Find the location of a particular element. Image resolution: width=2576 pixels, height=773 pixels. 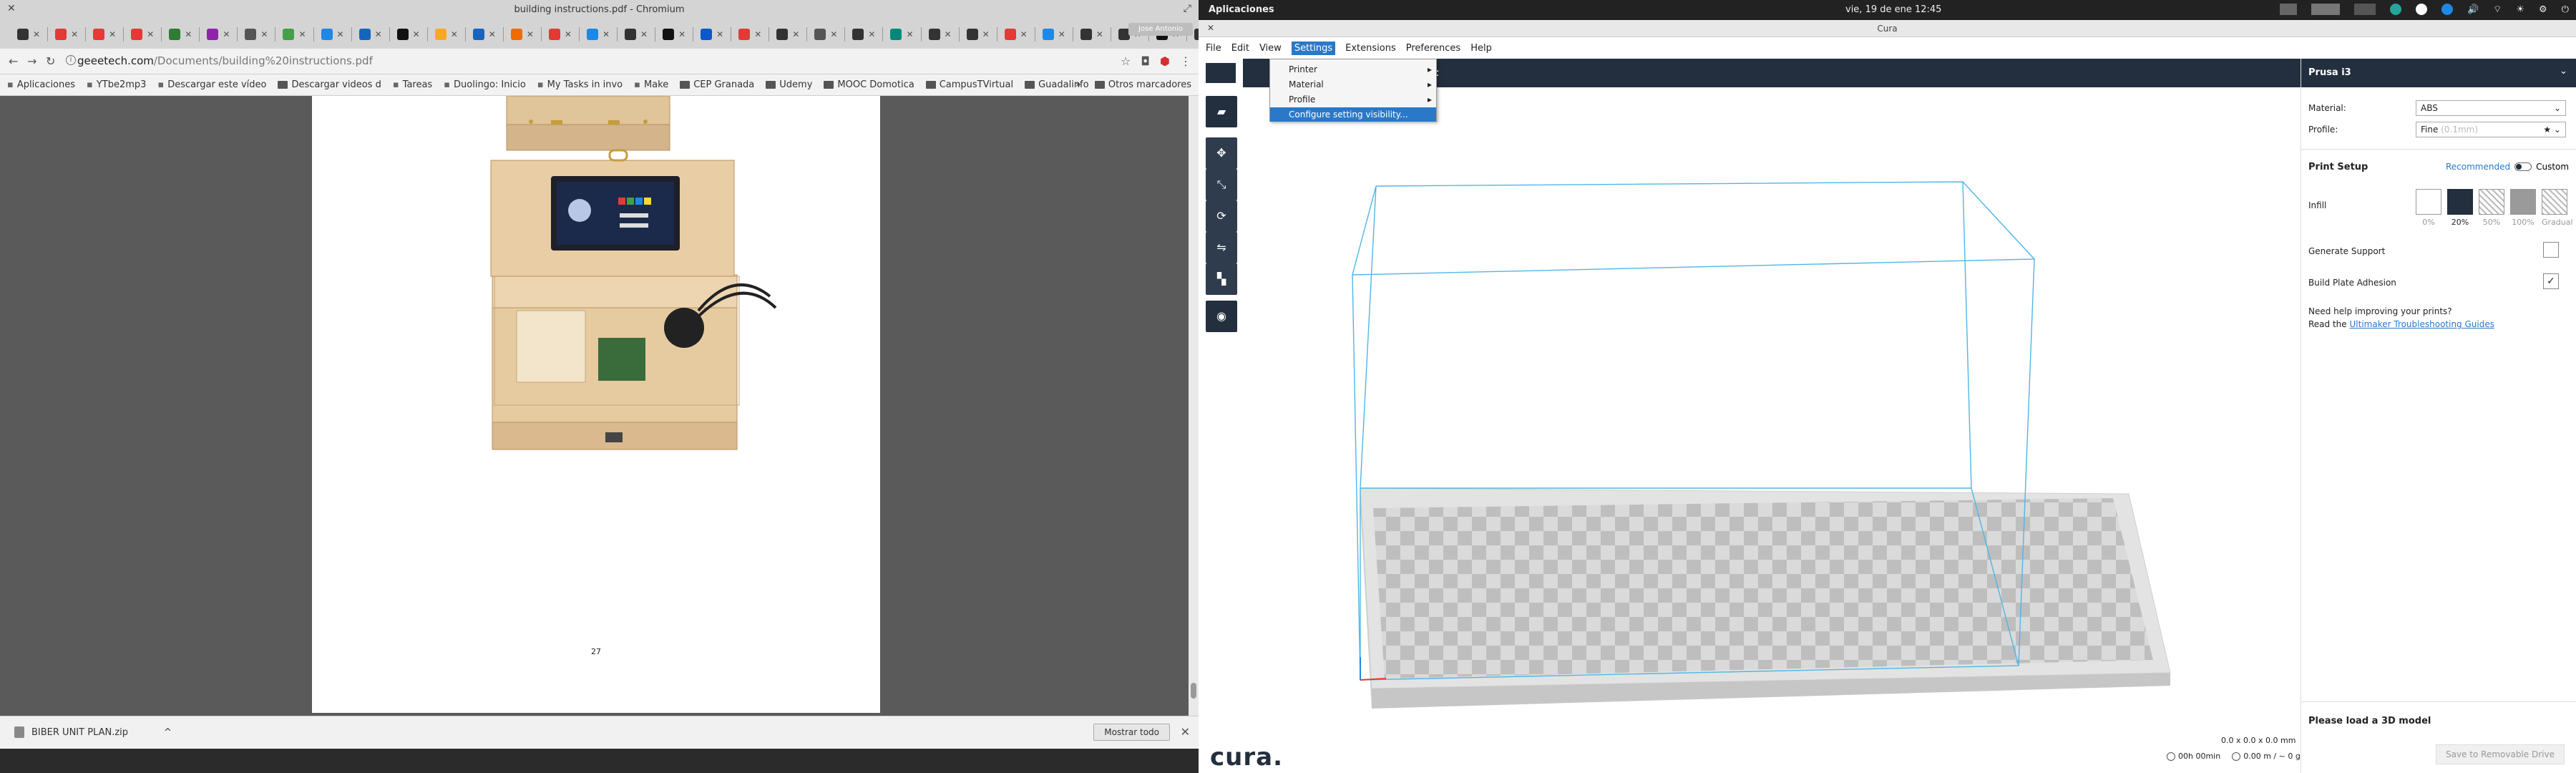

clock: vie, 19 de ene 12:45 is located at coordinates (1893, 9).